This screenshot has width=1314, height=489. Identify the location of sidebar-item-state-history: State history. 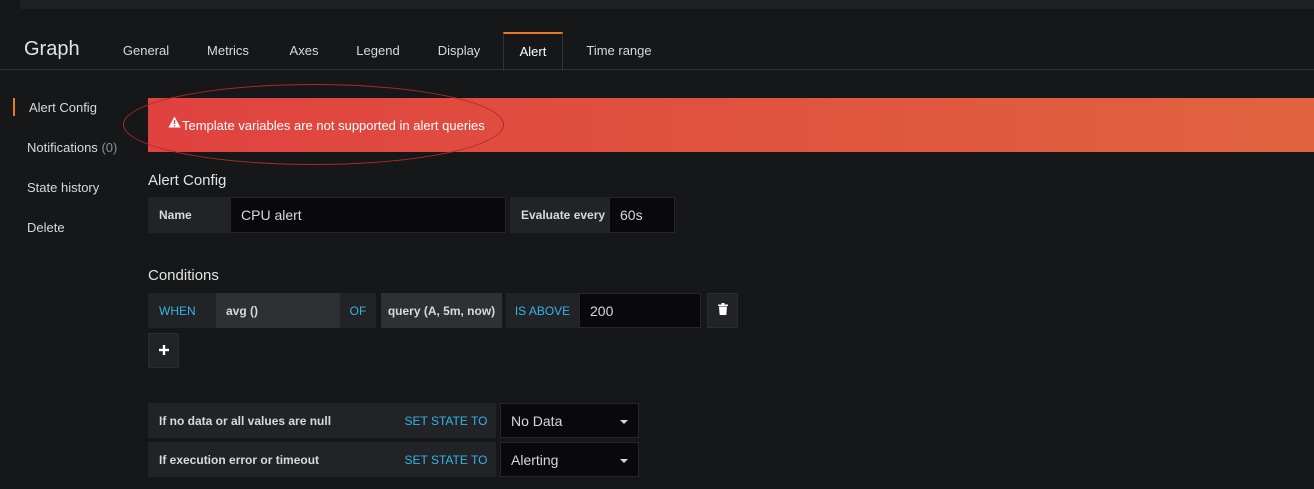
(63, 187).